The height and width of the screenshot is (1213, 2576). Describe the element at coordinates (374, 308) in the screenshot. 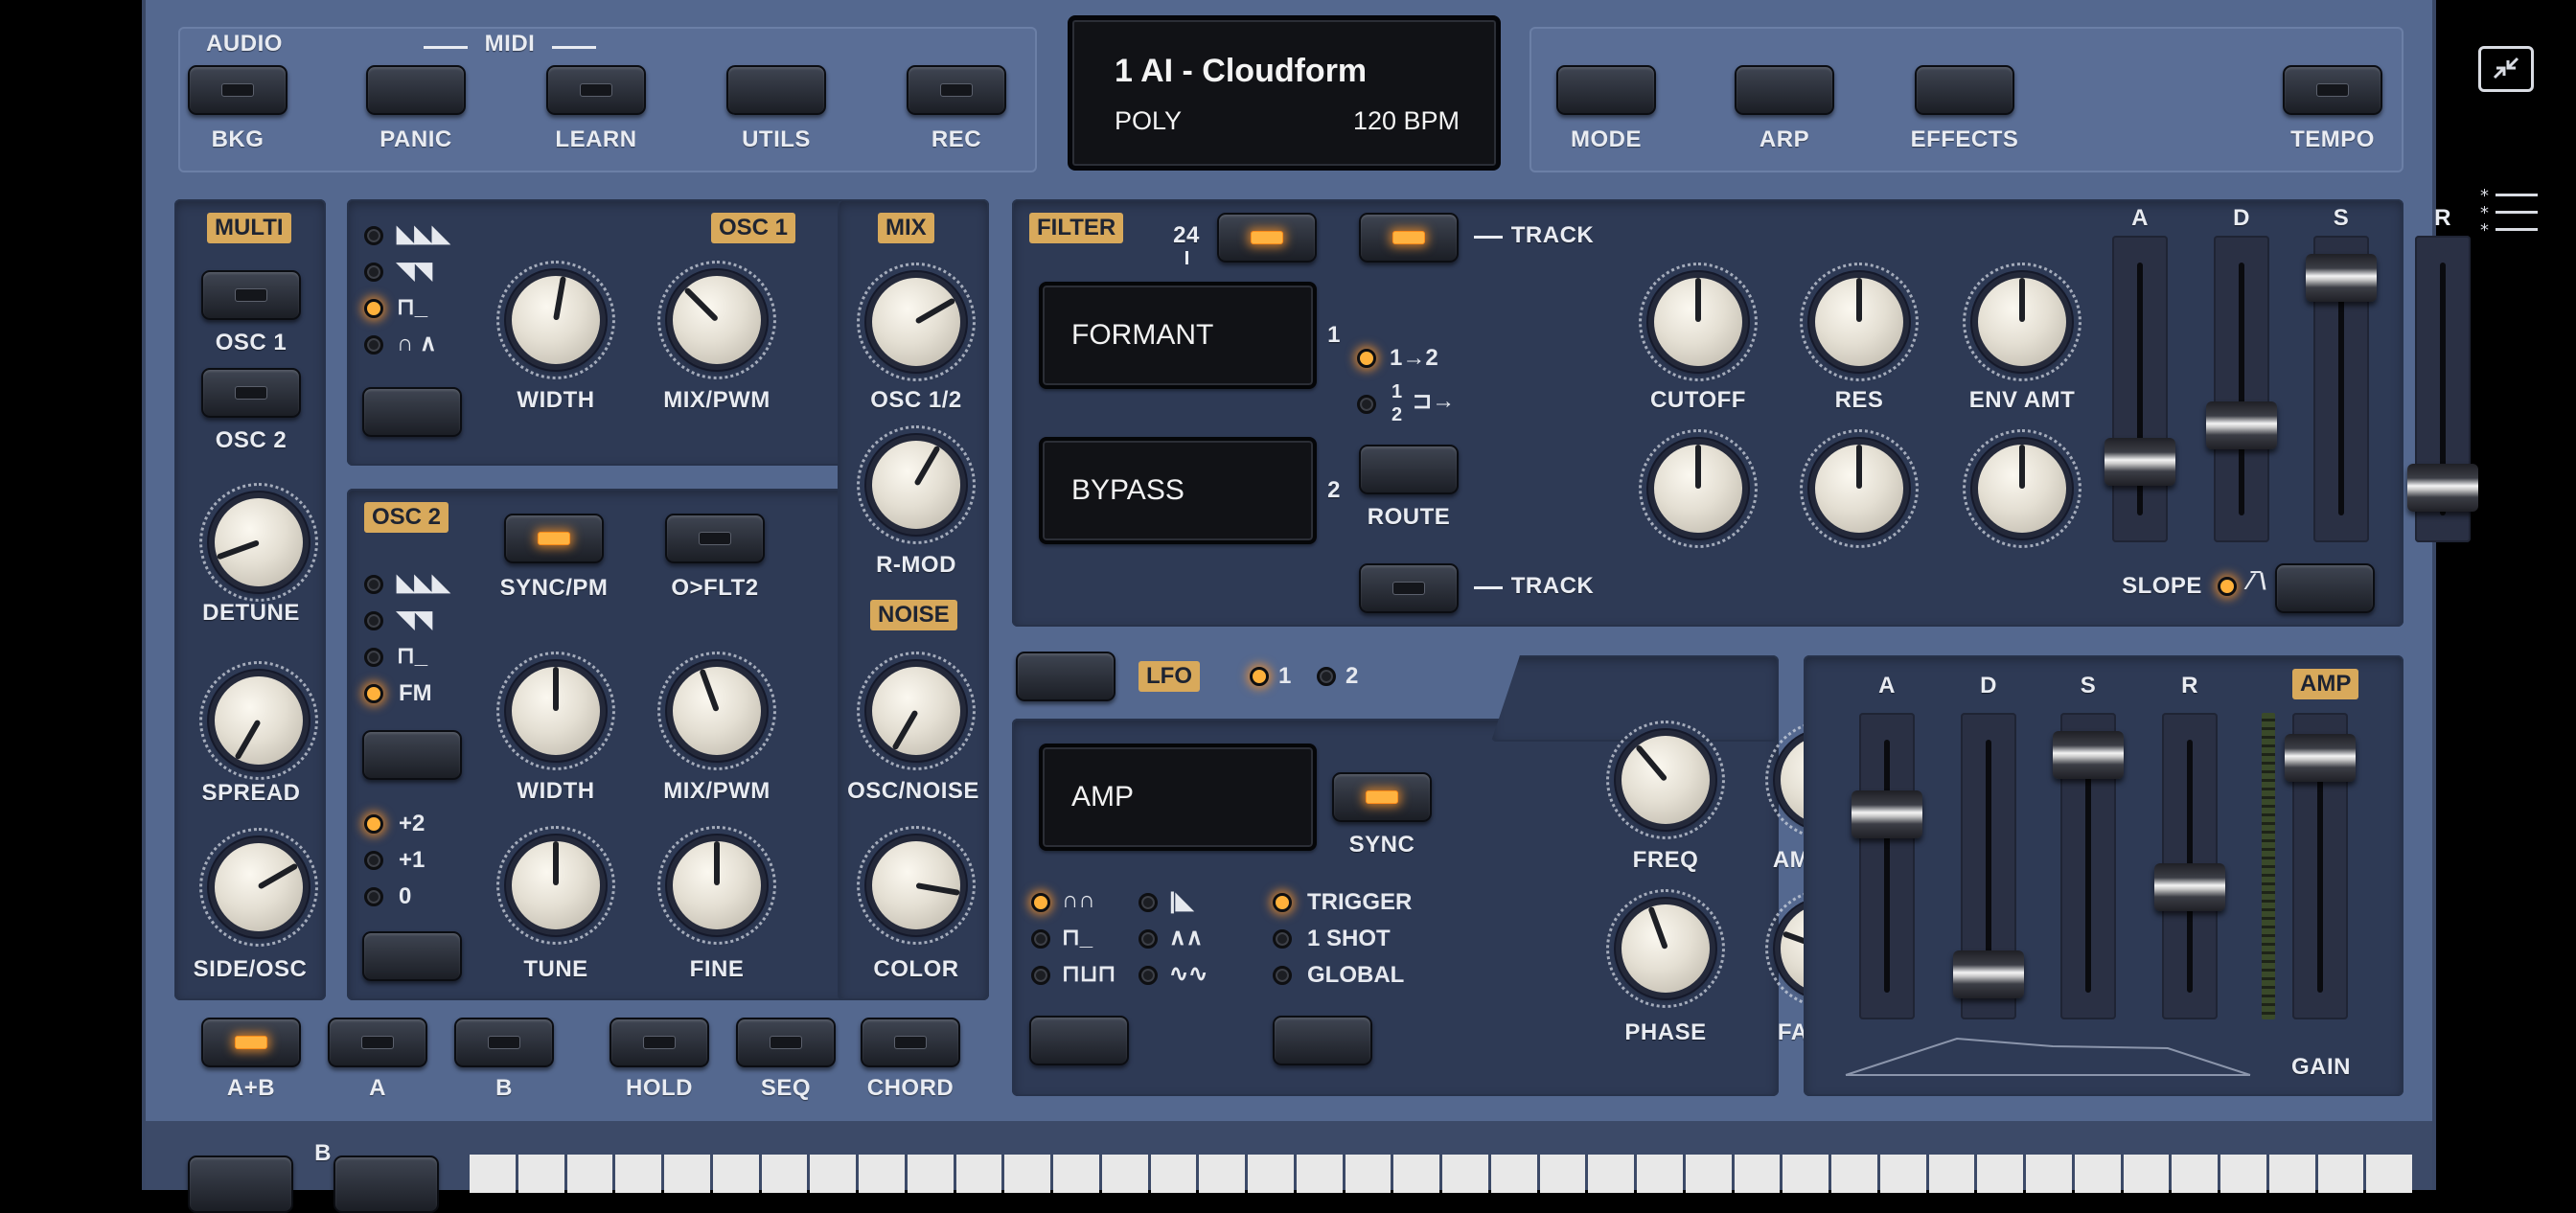

I see `osc1-square-led` at that location.